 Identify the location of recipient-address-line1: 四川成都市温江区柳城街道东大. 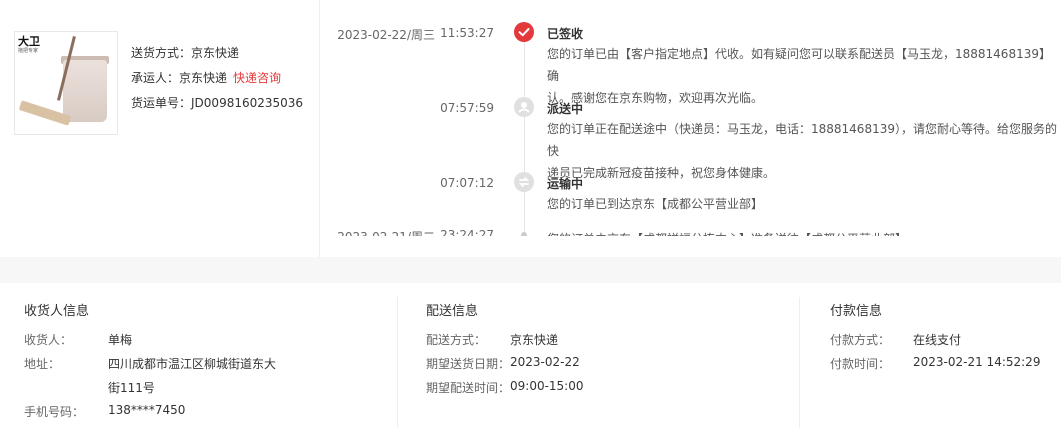
(192, 364).